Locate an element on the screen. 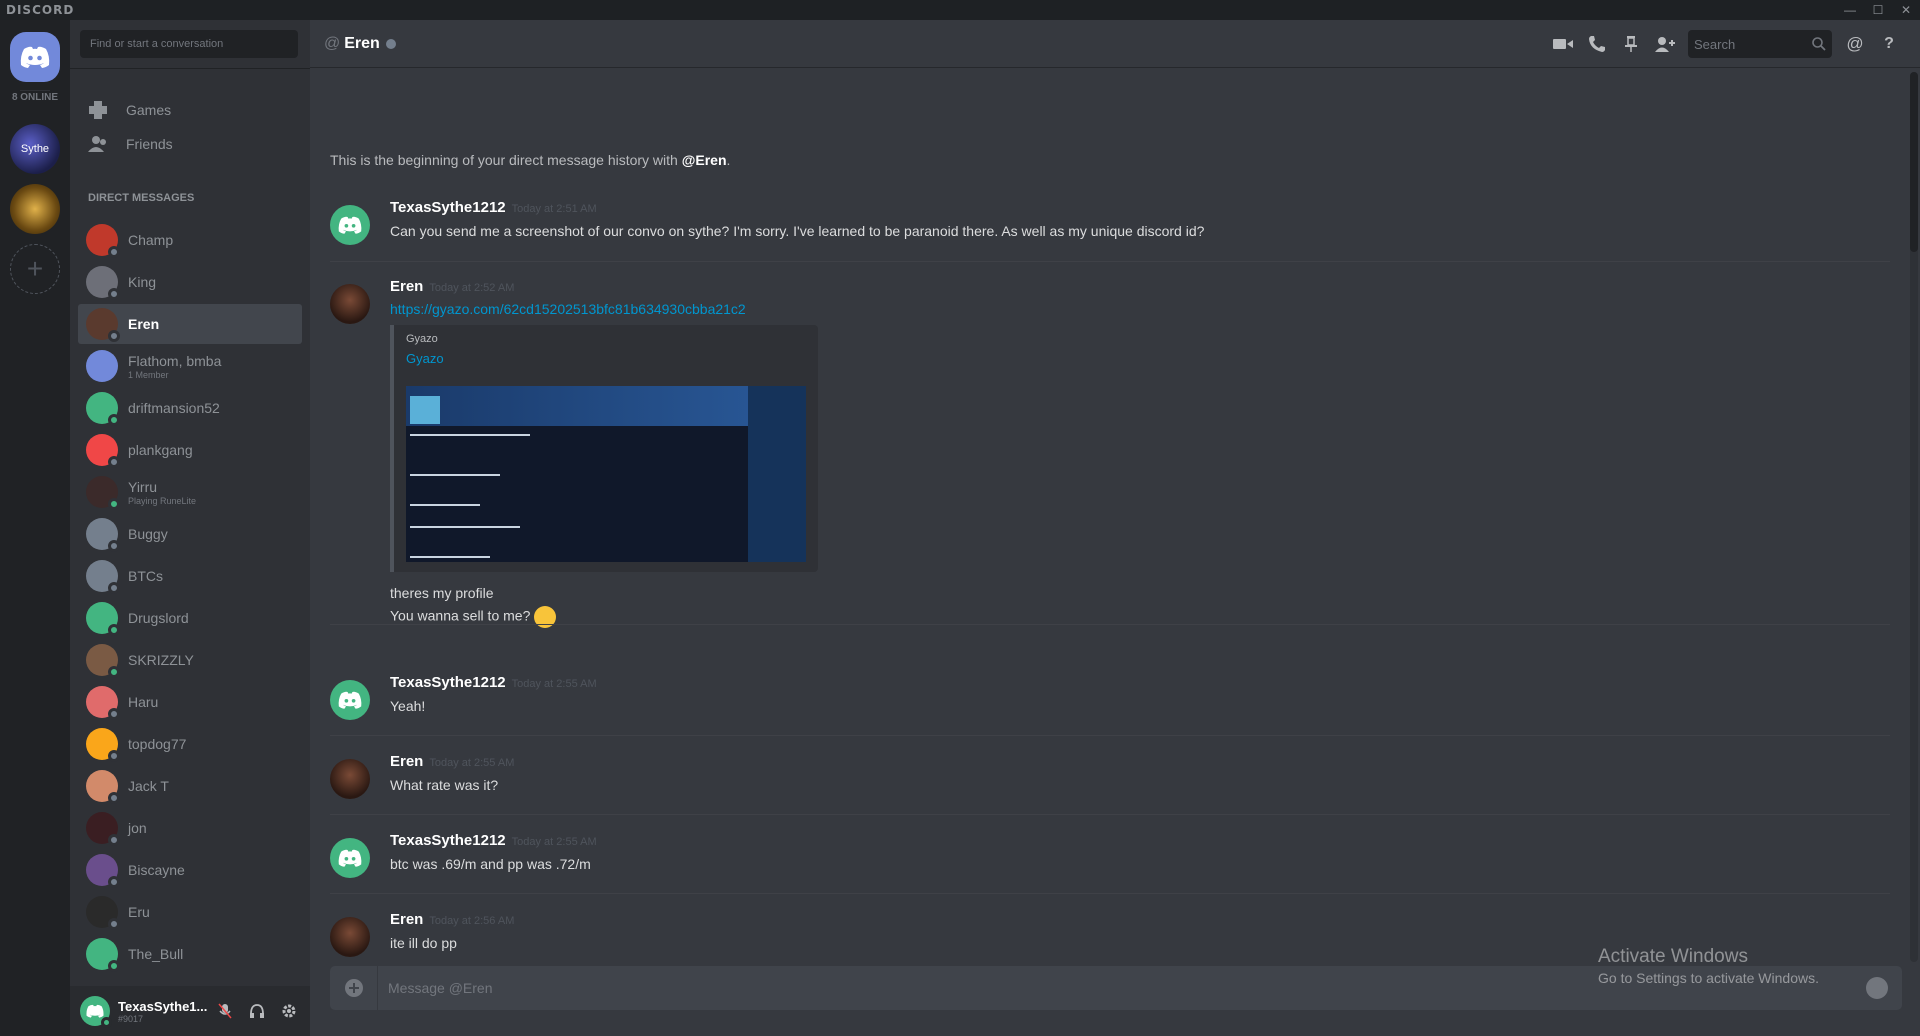 Image resolution: width=1920 pixels, height=1036 pixels. embed-image is located at coordinates (606, 474).